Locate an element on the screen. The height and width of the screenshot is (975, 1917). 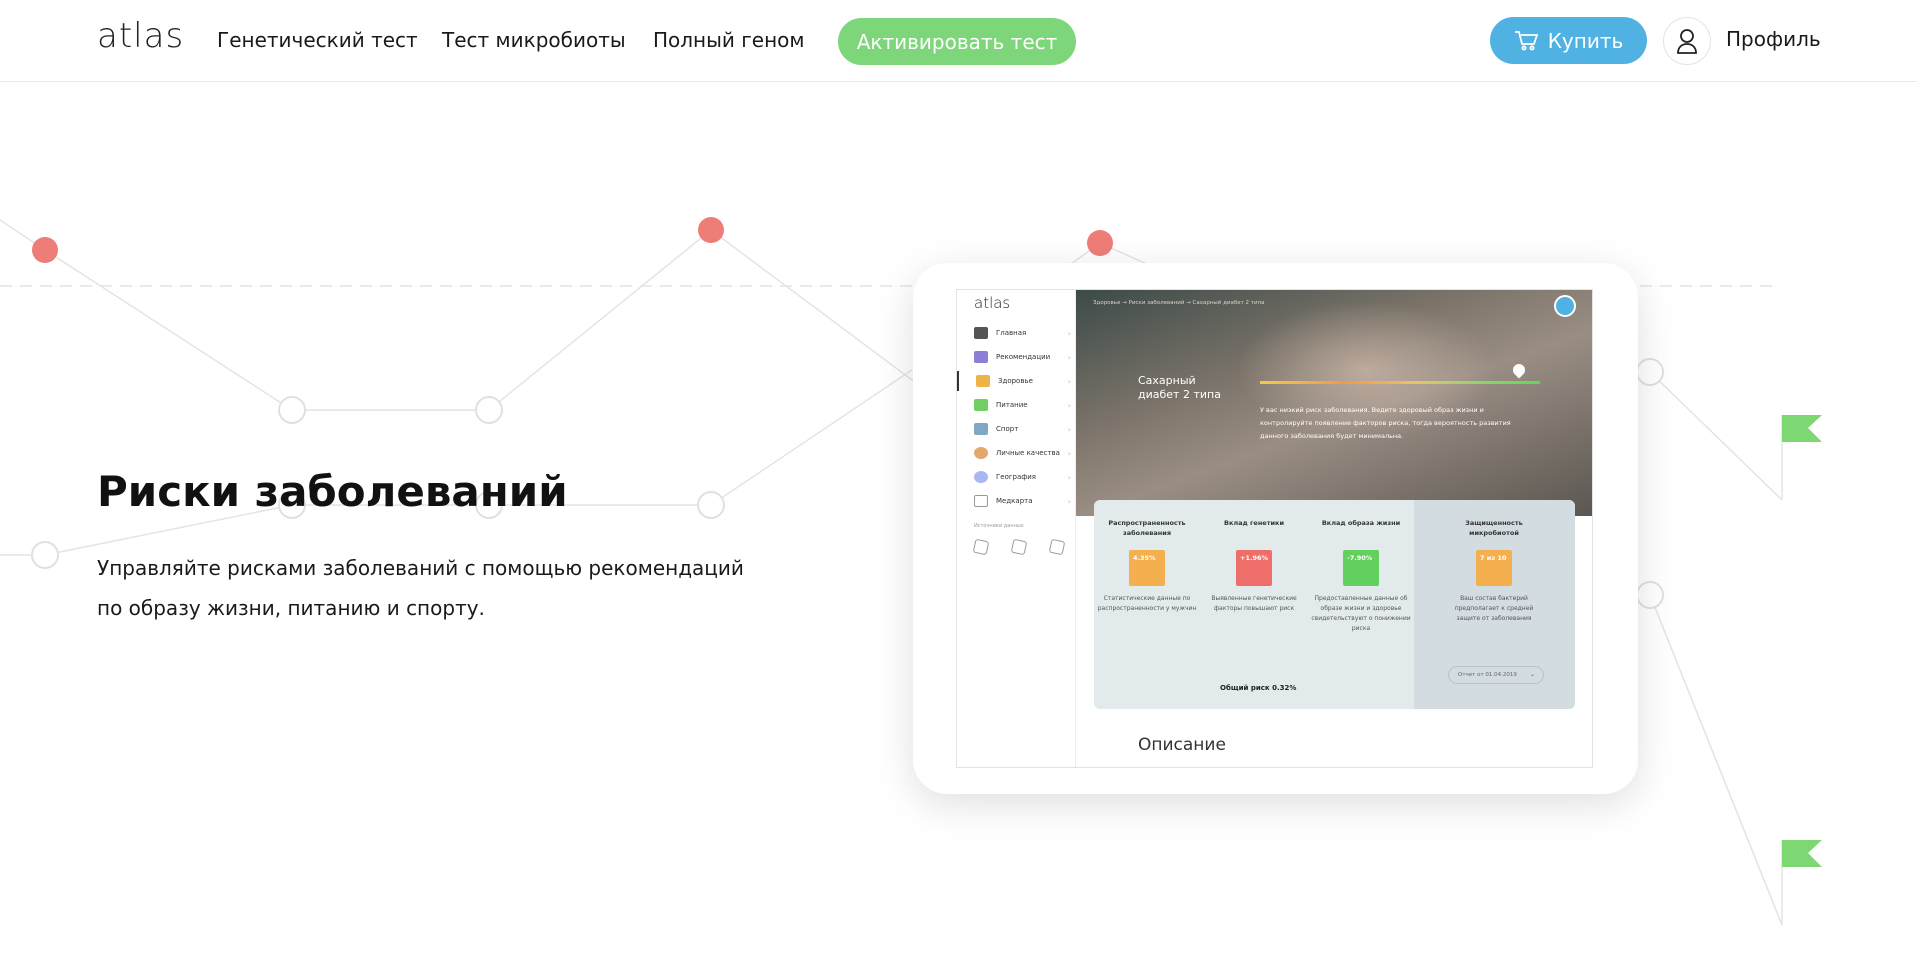
notification-icon is located at coordinates (1565, 306).